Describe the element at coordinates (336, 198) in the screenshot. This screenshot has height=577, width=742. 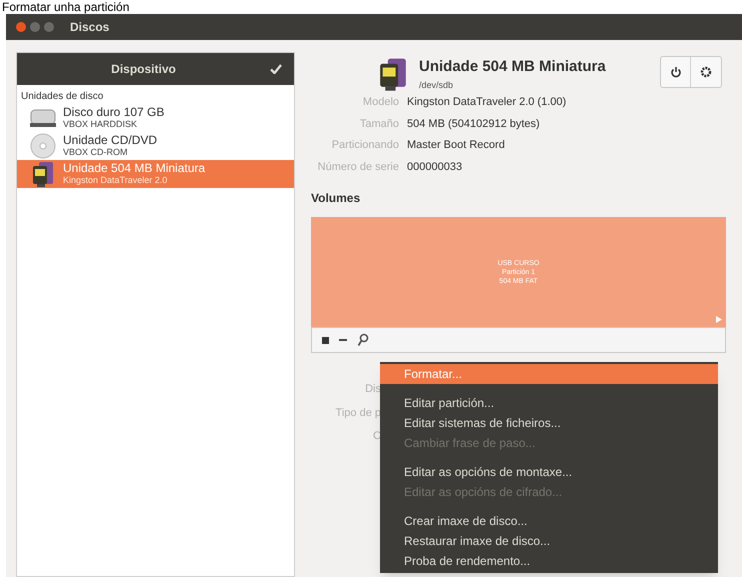
I see `volumes-heading: Volumes` at that location.